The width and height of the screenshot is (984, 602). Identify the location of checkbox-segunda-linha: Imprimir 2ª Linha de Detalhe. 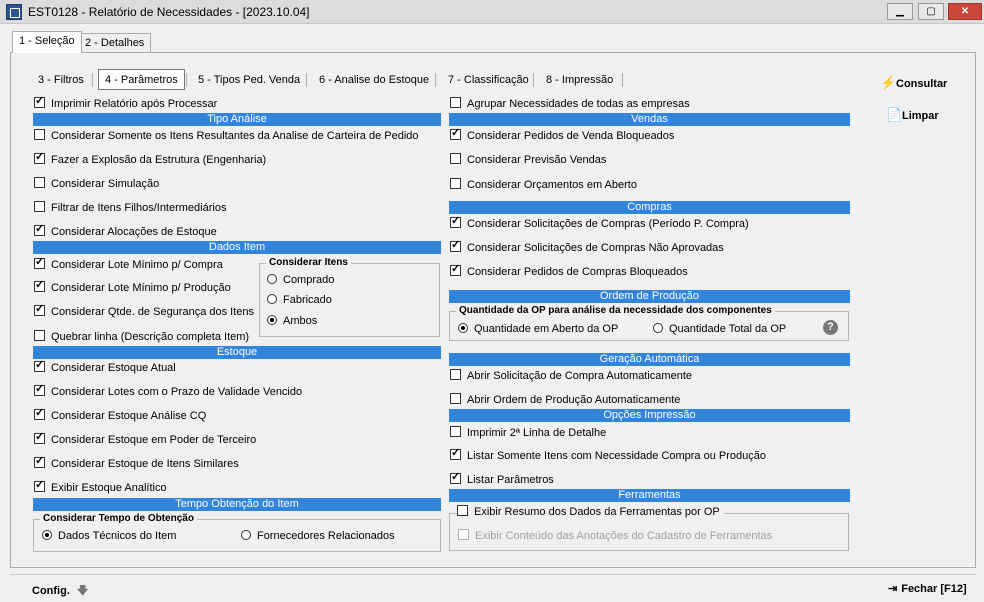
(528, 433).